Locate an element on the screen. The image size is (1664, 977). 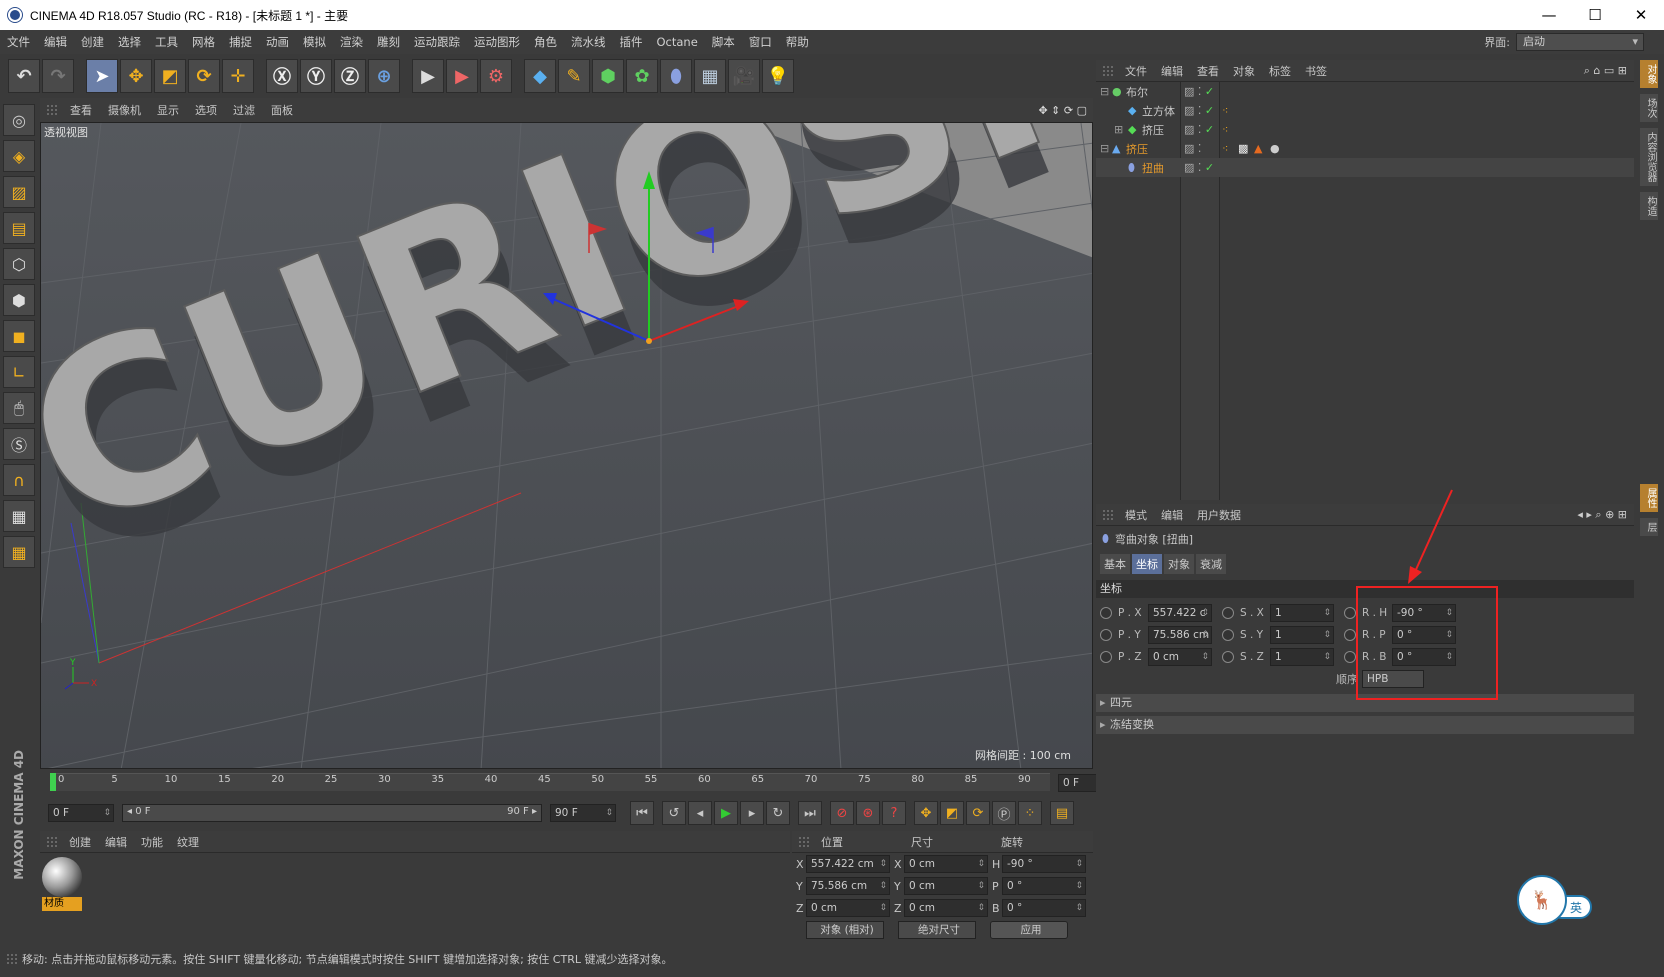
cloner-icon: ✿ is located at coordinates (642, 76).